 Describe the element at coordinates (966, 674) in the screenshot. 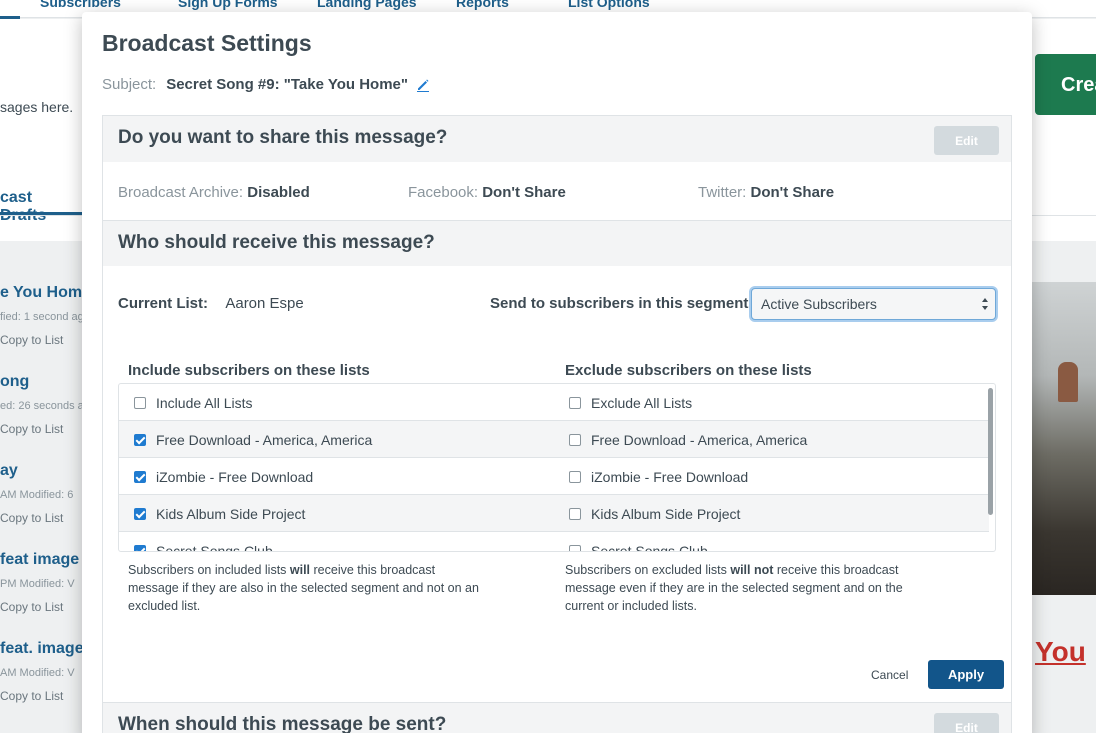

I see `apply-button: Apply` at that location.